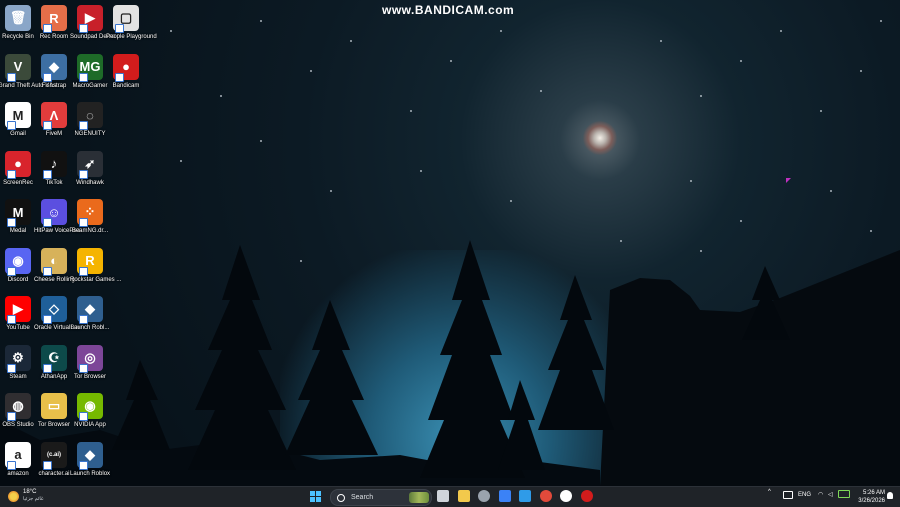  I want to click on obs-icon: ◍, so click(18, 407).